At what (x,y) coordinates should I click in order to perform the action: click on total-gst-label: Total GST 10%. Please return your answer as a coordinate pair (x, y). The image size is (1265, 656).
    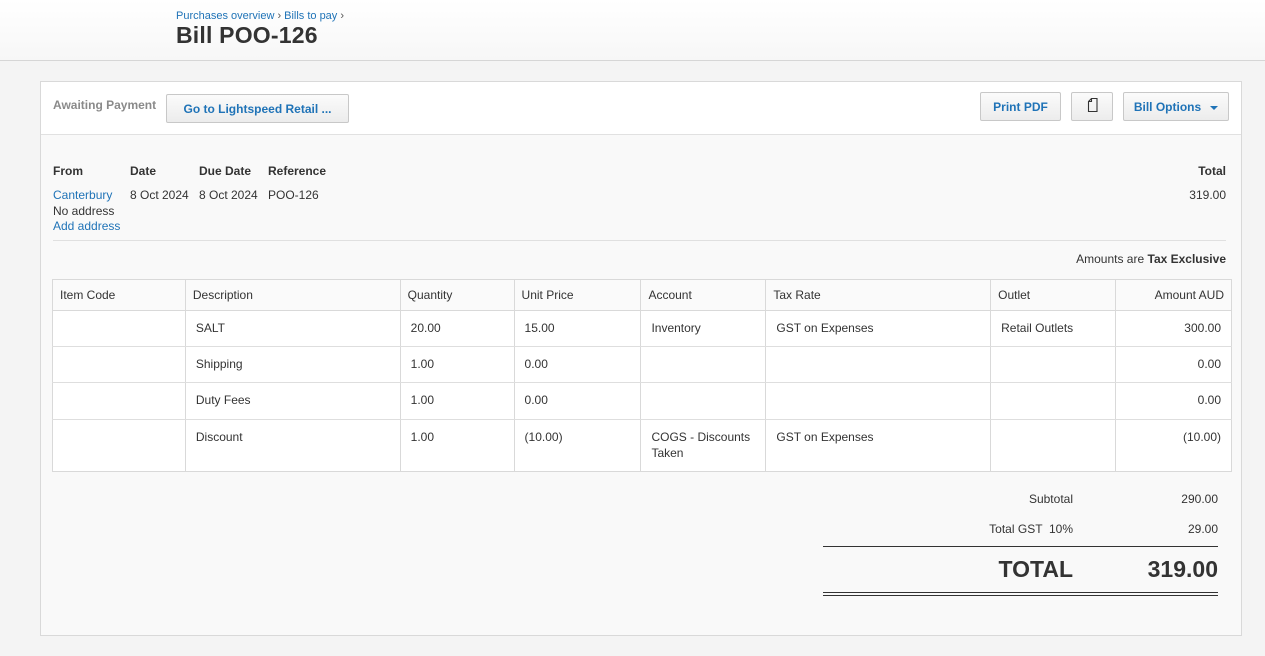
    Looking at the image, I should click on (1031, 529).